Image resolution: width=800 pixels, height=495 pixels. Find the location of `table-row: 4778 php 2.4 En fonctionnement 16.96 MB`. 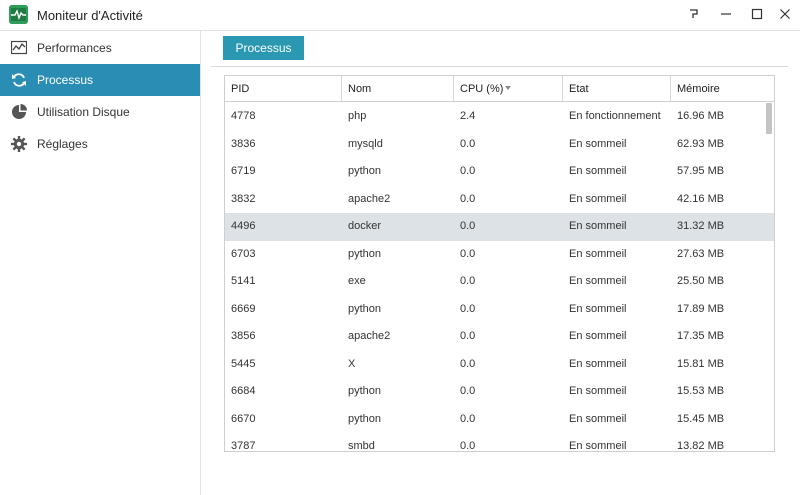

table-row: 4778 php 2.4 En fonctionnement 16.96 MB is located at coordinates (499, 117).